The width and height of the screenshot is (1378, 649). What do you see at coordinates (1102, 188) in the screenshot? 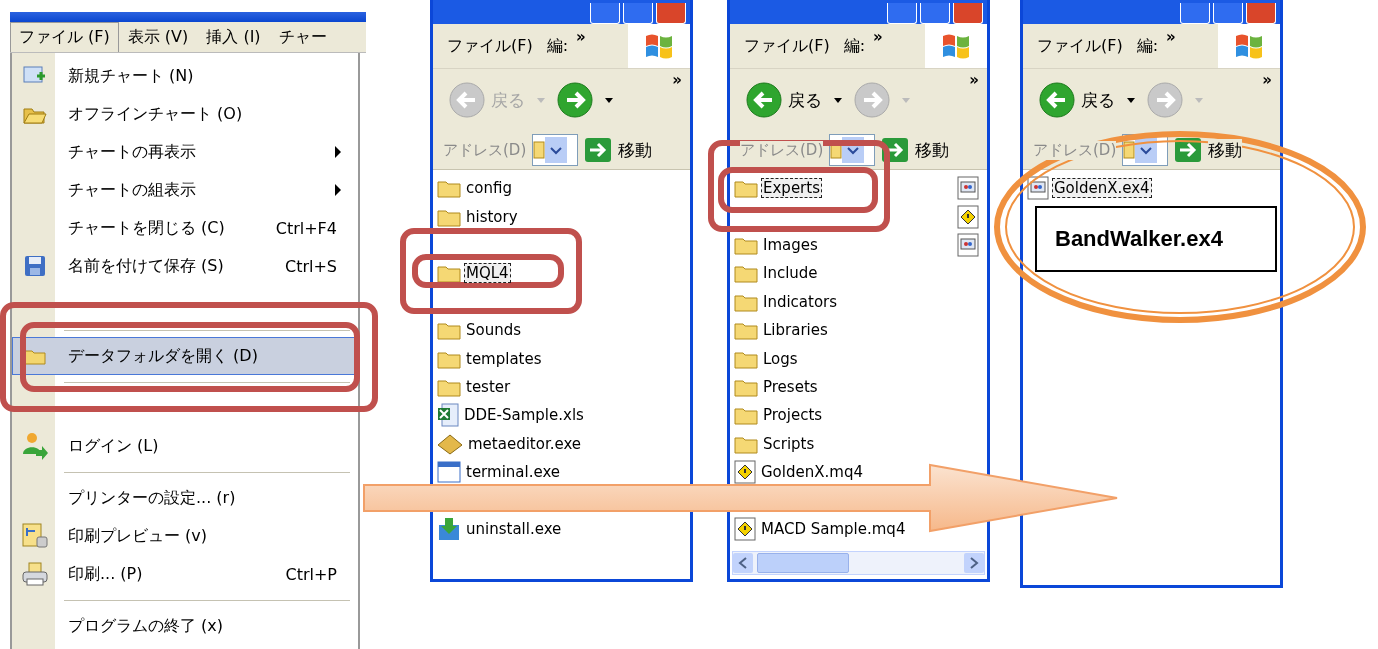
I see `file-name: GoldenX.ex4` at bounding box center [1102, 188].